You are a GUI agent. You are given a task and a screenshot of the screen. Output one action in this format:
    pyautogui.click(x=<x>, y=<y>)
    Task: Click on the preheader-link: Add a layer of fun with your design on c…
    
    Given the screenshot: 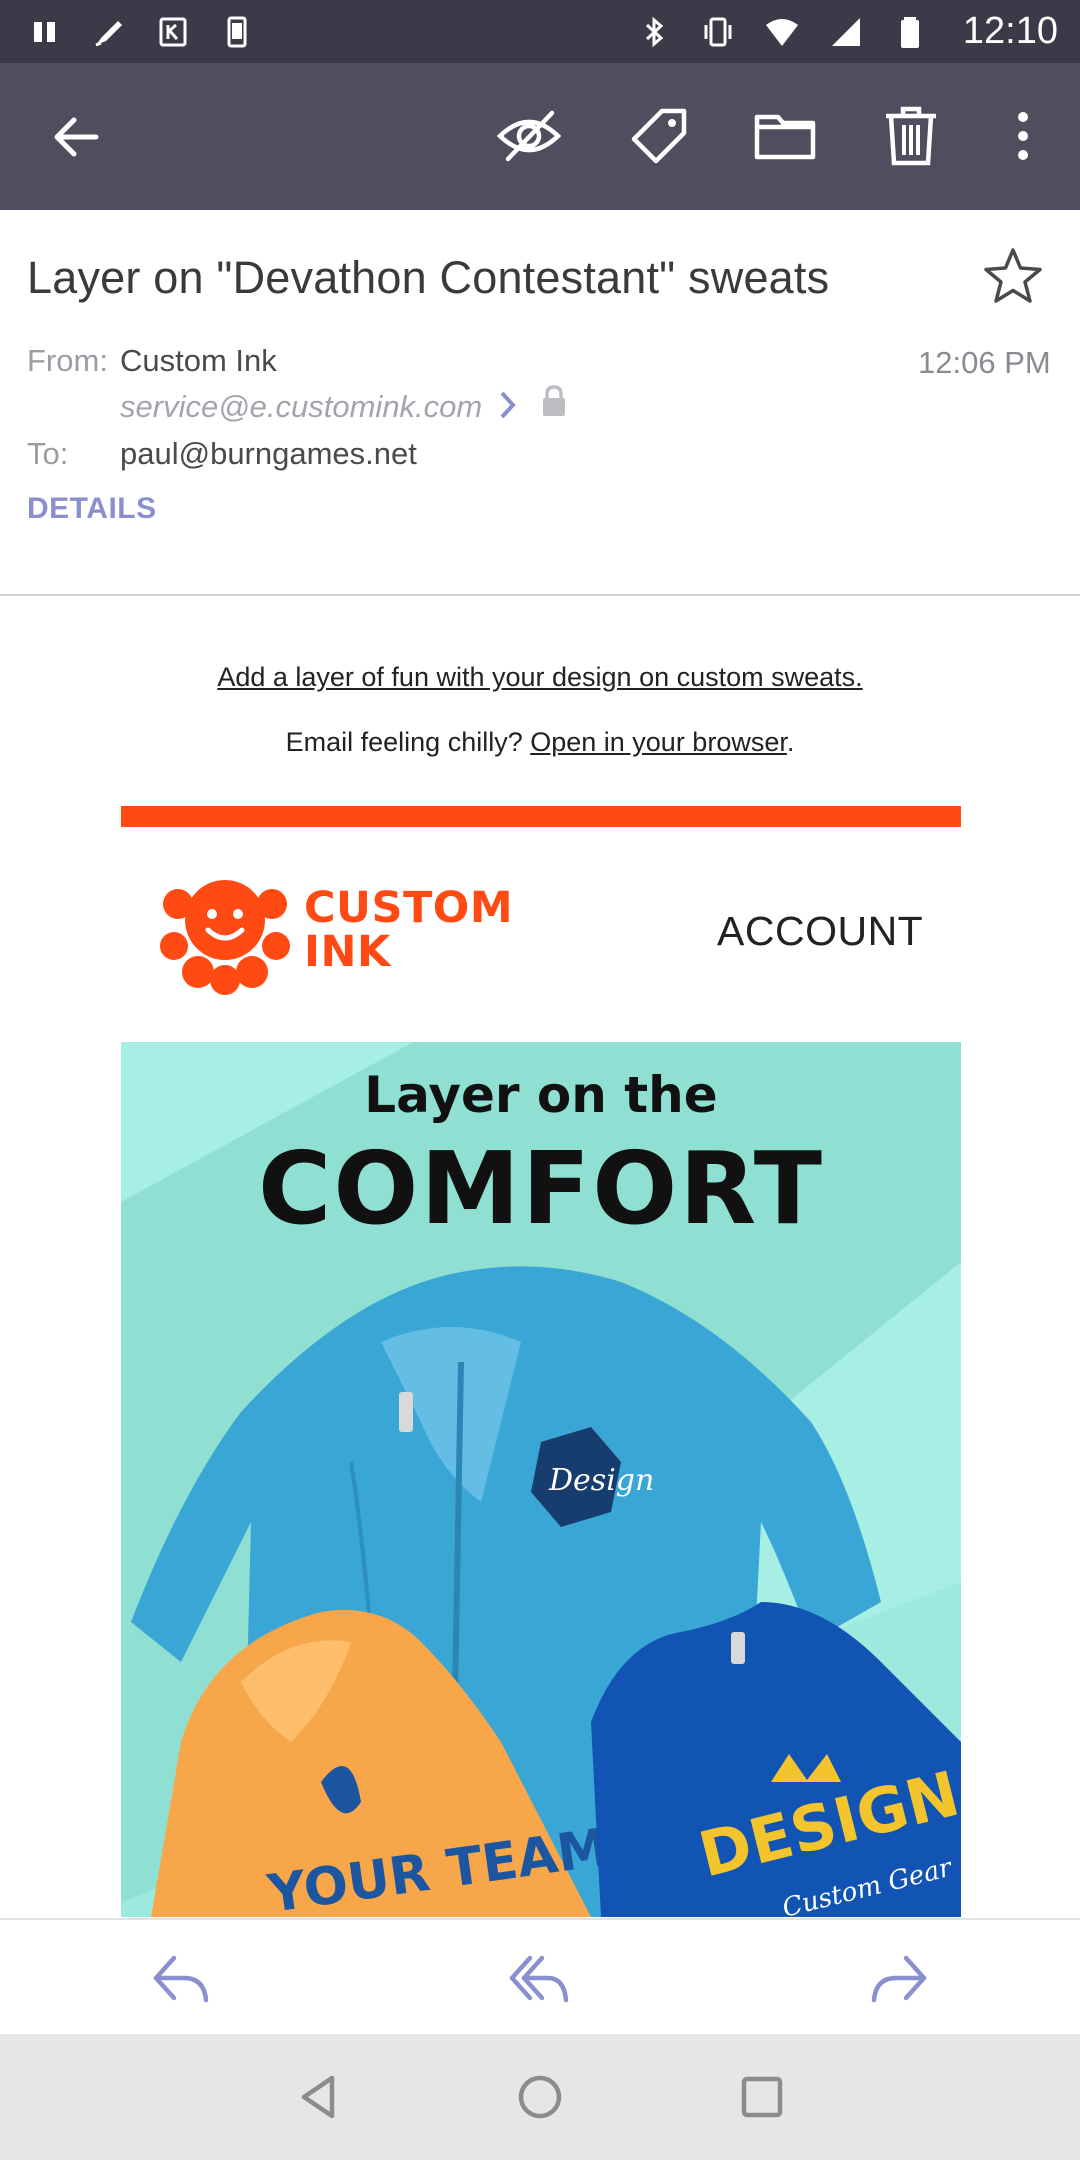 What is the action you would take?
    pyautogui.click(x=540, y=677)
    